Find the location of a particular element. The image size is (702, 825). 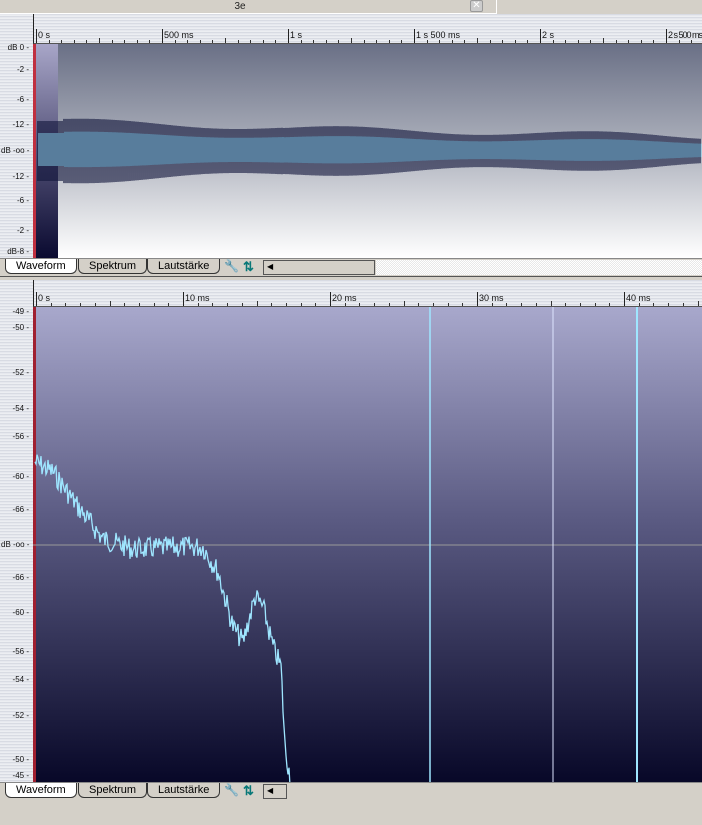

ruler-label: 2 s 500 ms is located at coordinates (685, 35).